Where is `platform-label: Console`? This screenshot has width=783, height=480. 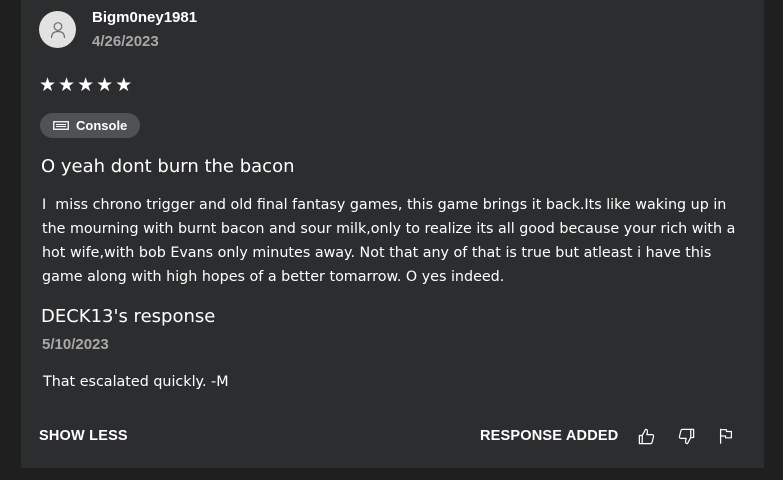
platform-label: Console is located at coordinates (102, 125).